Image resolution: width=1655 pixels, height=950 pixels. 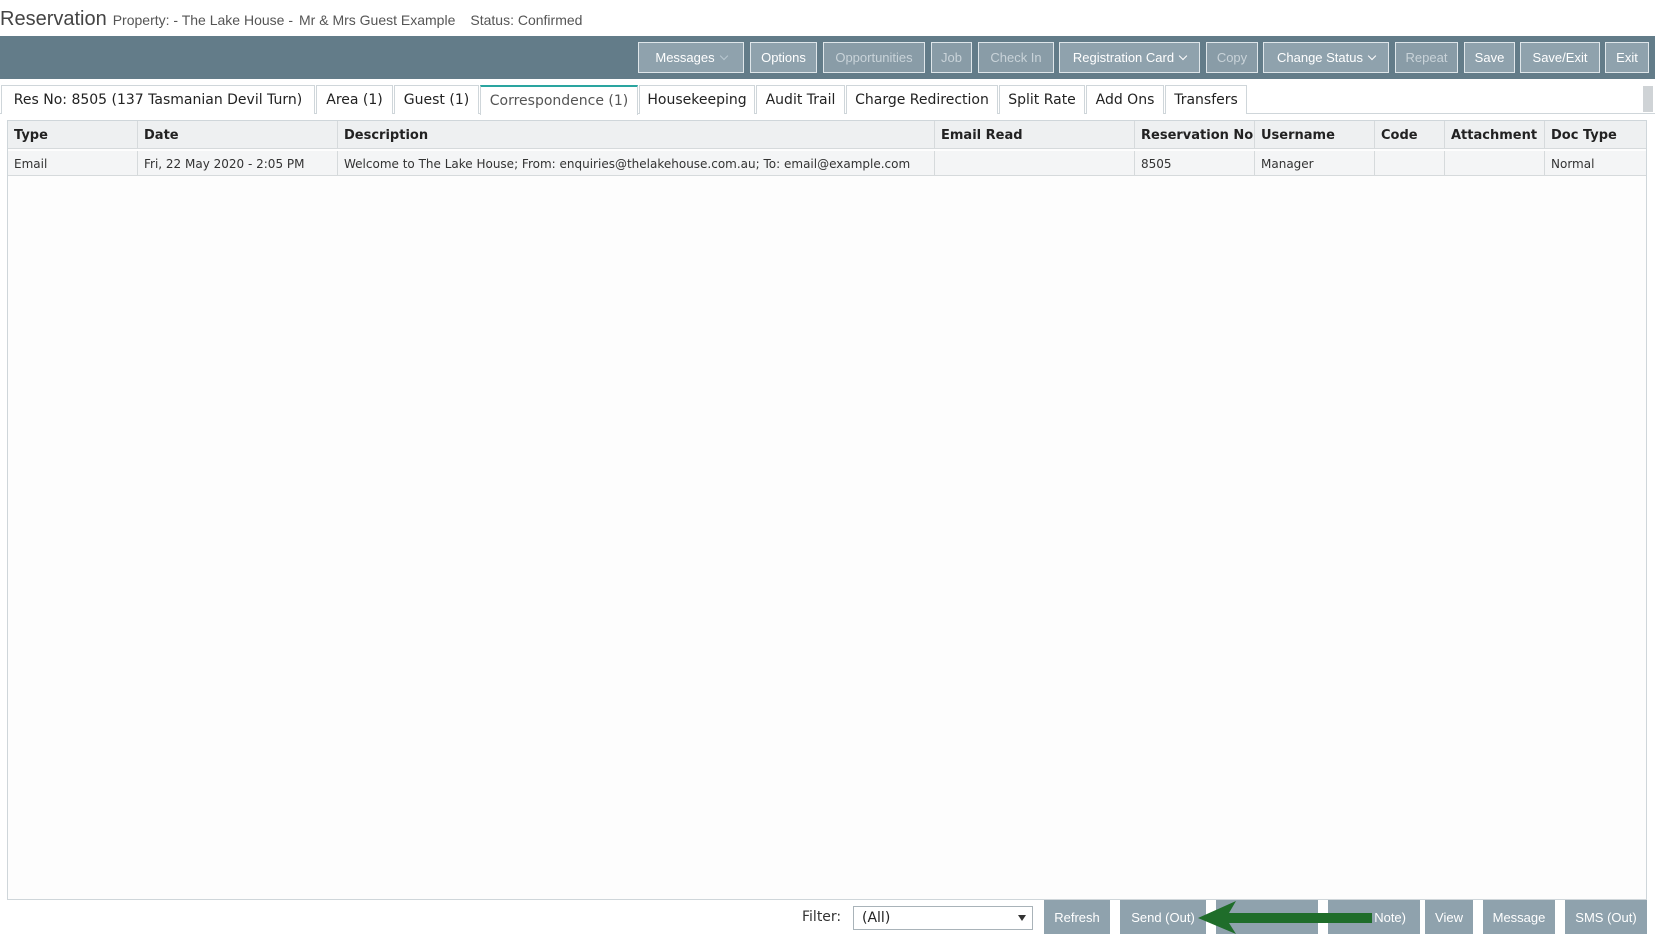 I want to click on scrollbar-thumb, so click(x=1648, y=99).